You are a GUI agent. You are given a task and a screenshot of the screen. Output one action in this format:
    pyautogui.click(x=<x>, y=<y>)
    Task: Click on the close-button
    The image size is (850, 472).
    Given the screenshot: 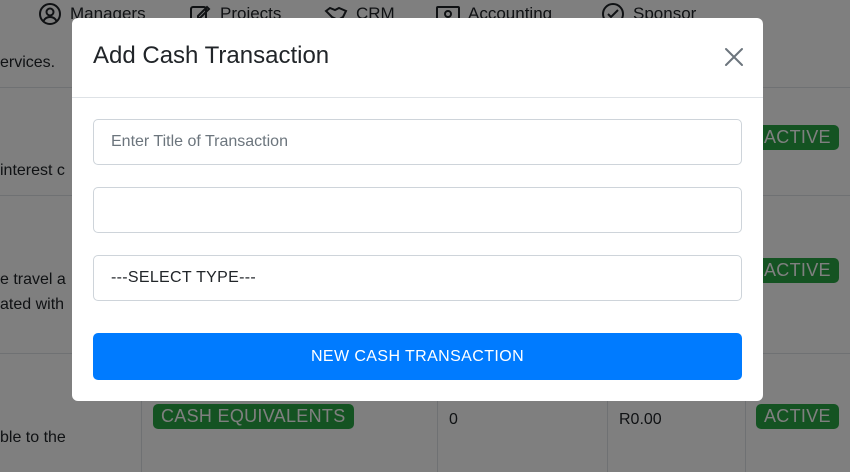 What is the action you would take?
    pyautogui.click(x=734, y=57)
    